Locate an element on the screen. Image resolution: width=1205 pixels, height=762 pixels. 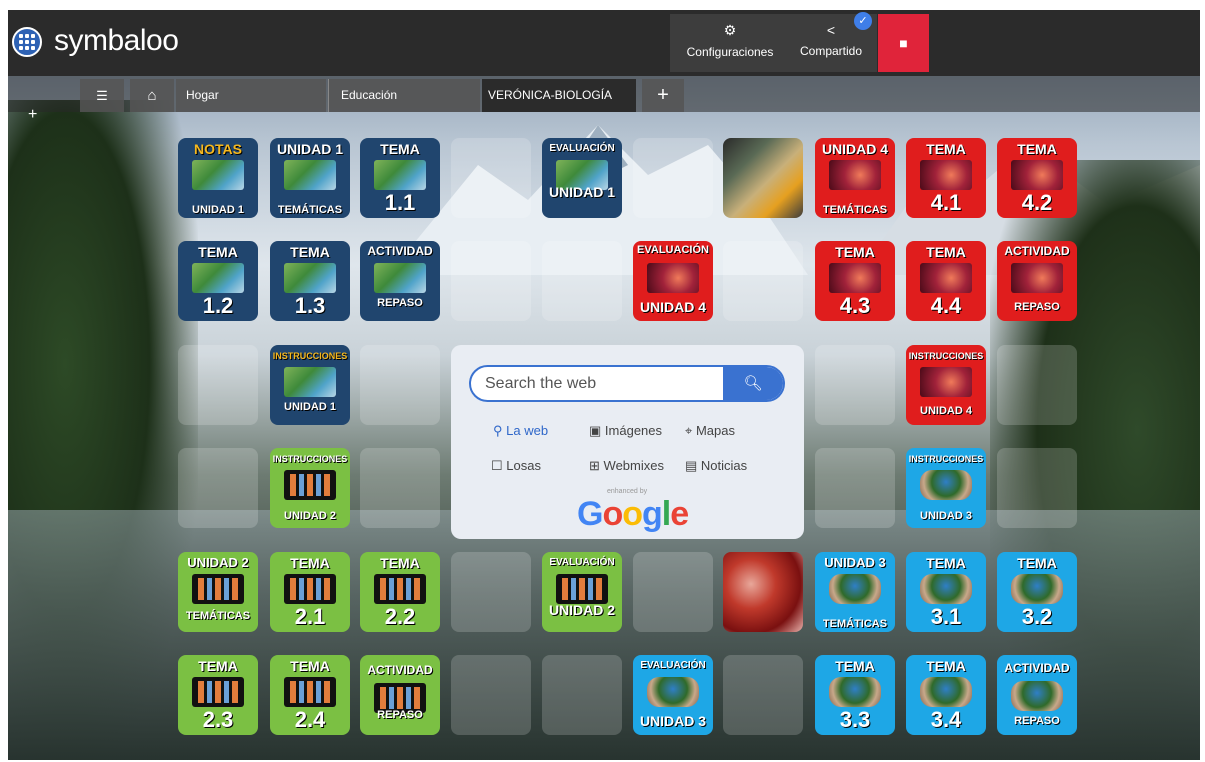
settings-label: Configuraciones is located at coordinates (730, 52).